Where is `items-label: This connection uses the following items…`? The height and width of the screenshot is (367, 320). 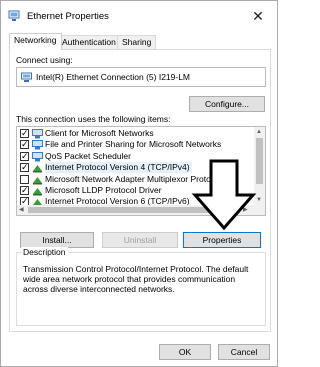 items-label: This connection uses the following items… is located at coordinates (93, 119).